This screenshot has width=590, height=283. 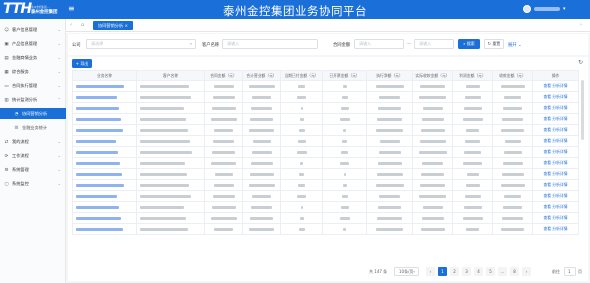 I want to click on sidebar-item: ⇄ 我的流程 ⌄, so click(x=33, y=141).